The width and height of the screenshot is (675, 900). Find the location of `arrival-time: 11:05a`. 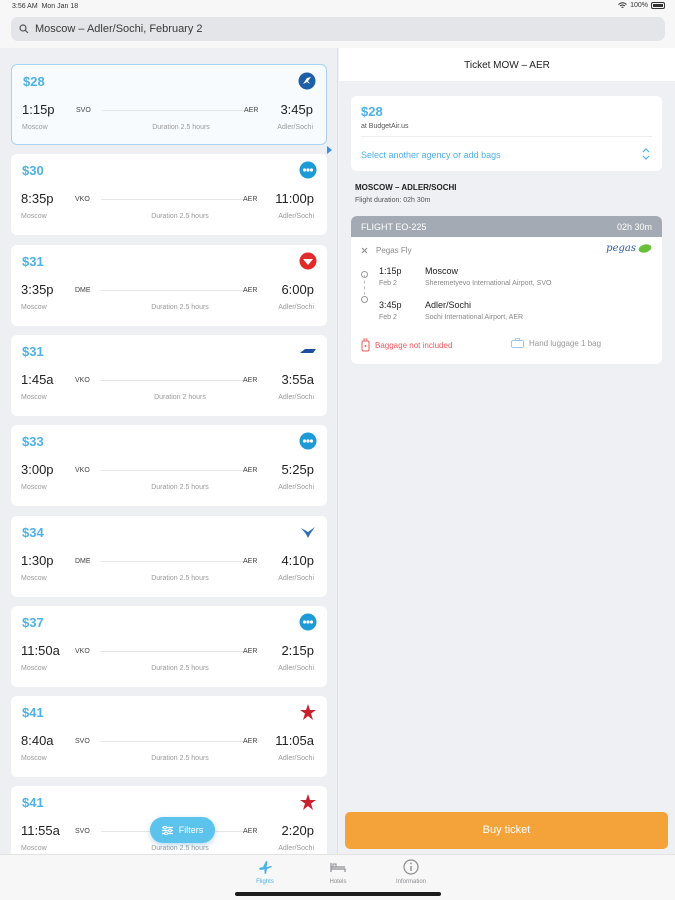

arrival-time: 11:05a is located at coordinates (294, 740).